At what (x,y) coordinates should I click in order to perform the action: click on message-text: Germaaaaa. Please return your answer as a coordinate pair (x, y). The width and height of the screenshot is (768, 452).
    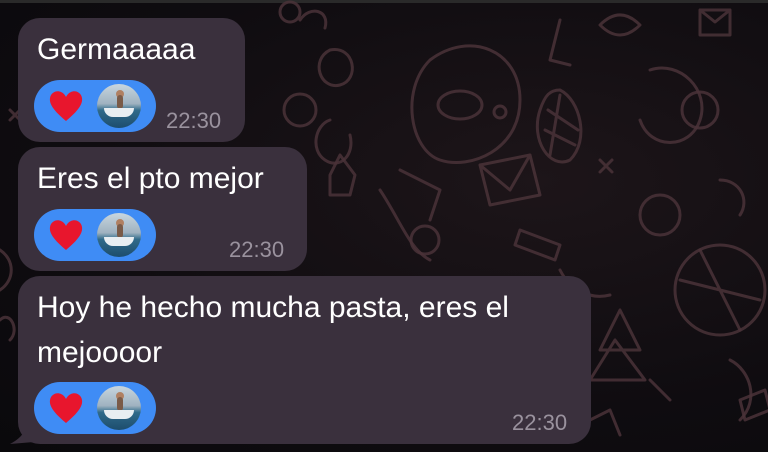
    Looking at the image, I should click on (116, 49).